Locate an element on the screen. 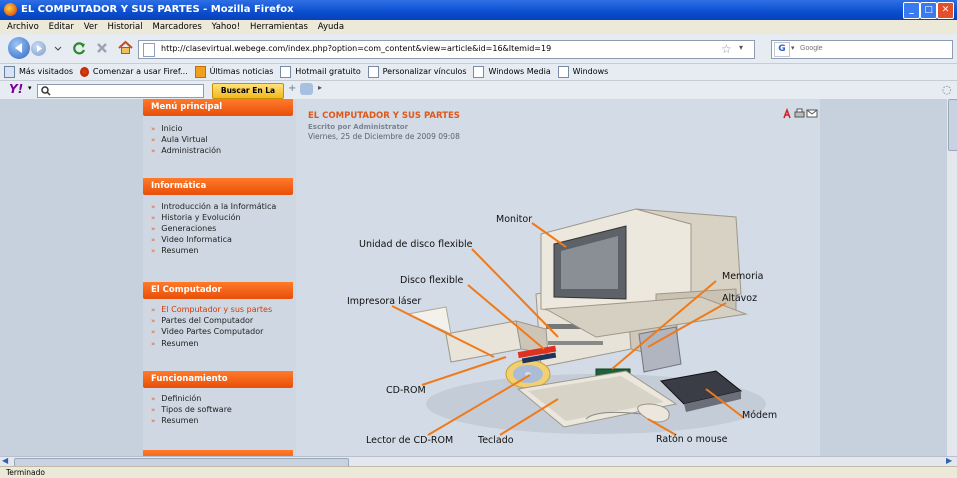 This screenshot has width=957, height=478. star-bookmark-icon: ☆ is located at coordinates (726, 49).